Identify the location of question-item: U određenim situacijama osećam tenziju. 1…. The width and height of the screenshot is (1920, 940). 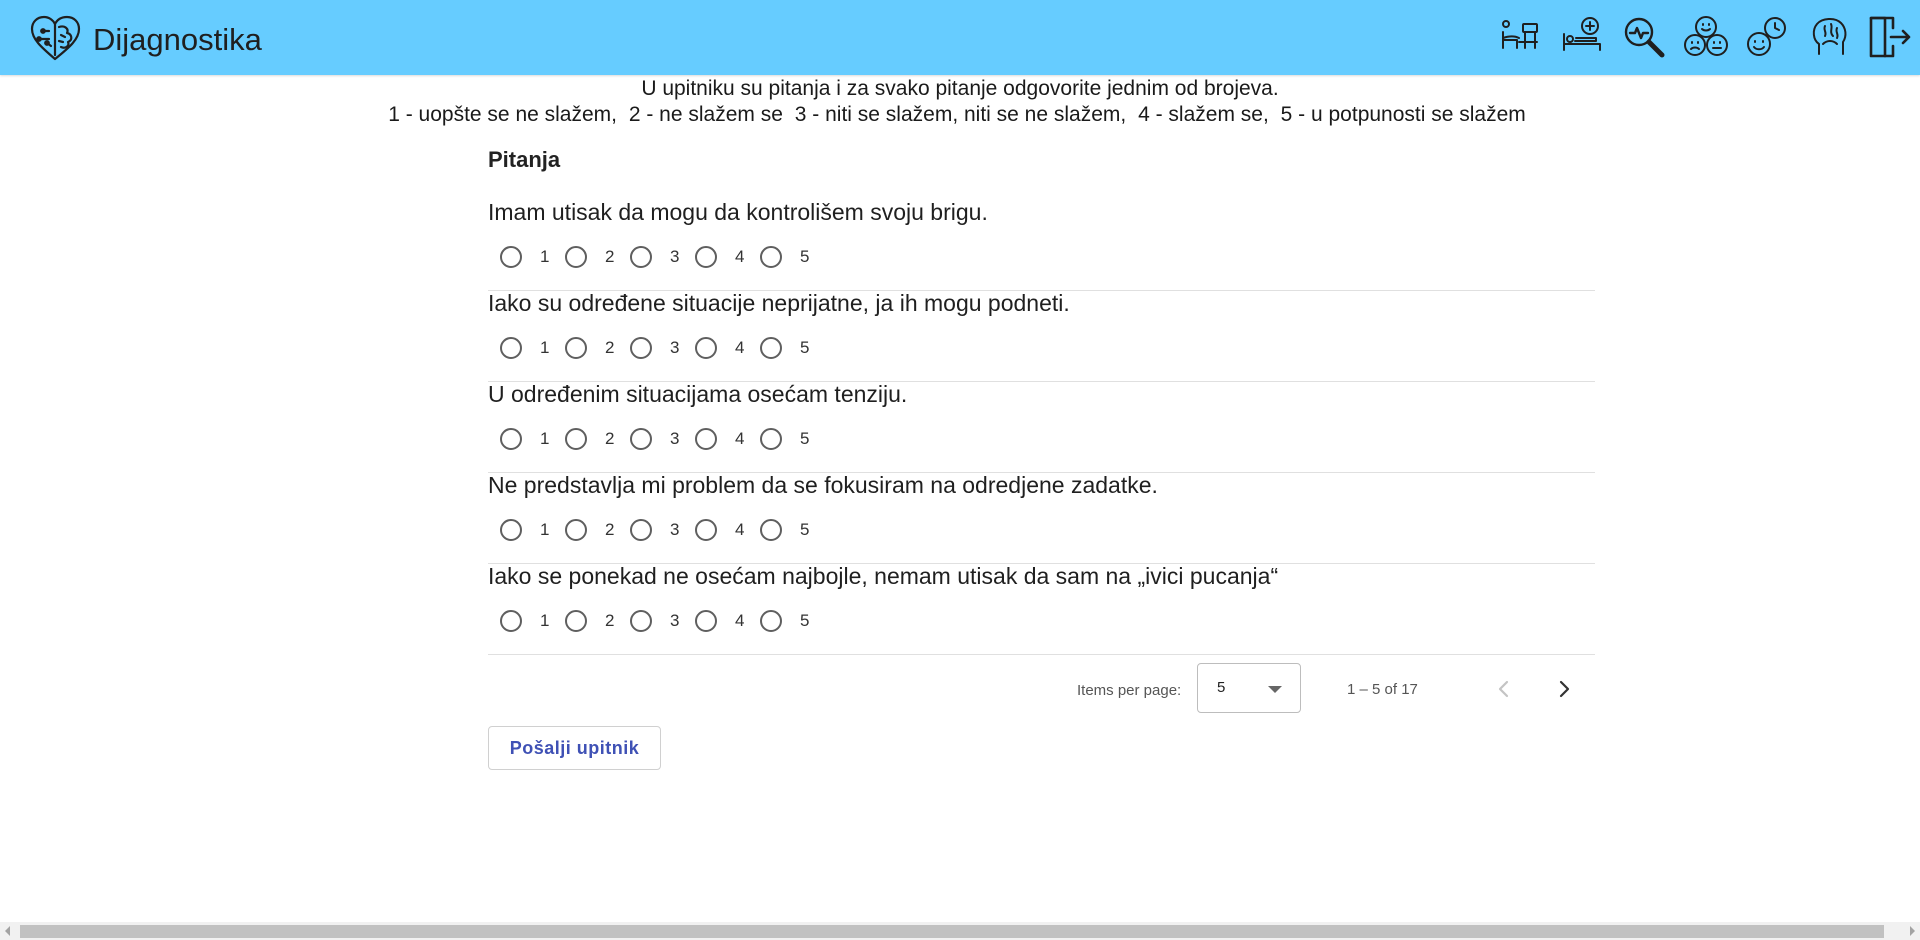
(1041, 427).